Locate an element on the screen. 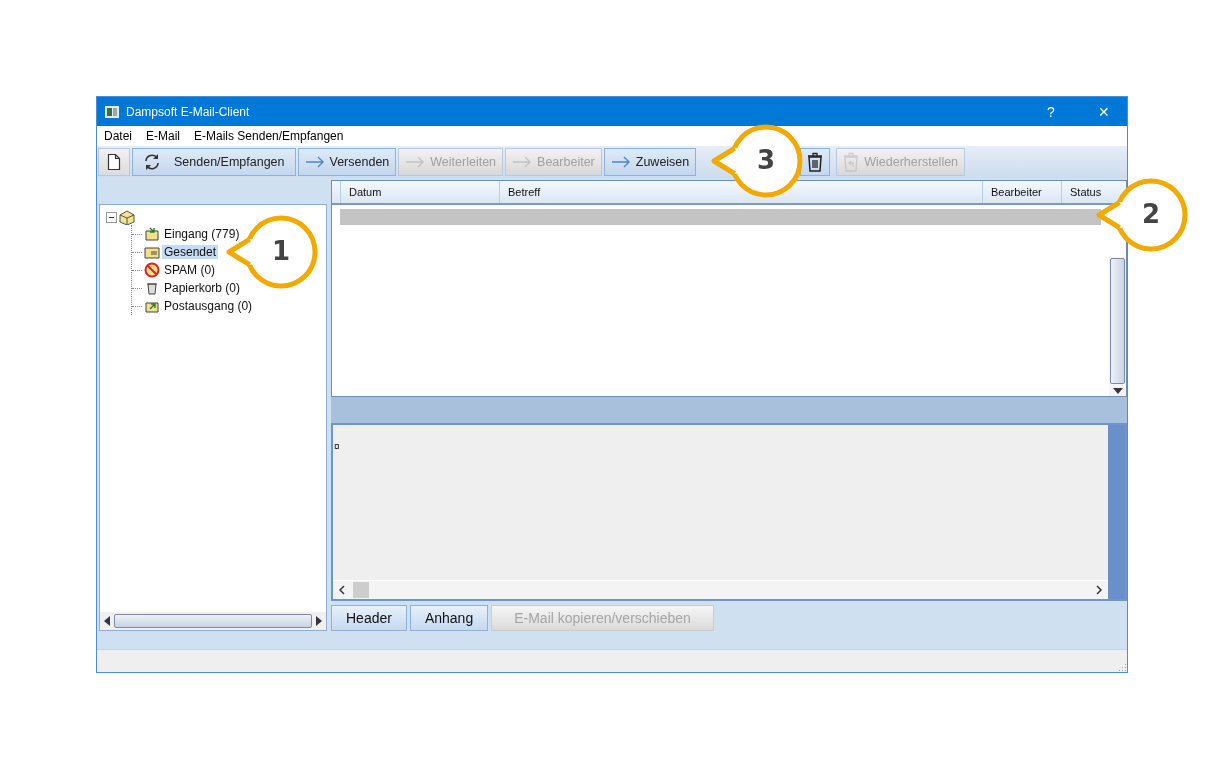 The width and height of the screenshot is (1225, 771). window-title: Dampsoft E-Mail-Client is located at coordinates (188, 111).